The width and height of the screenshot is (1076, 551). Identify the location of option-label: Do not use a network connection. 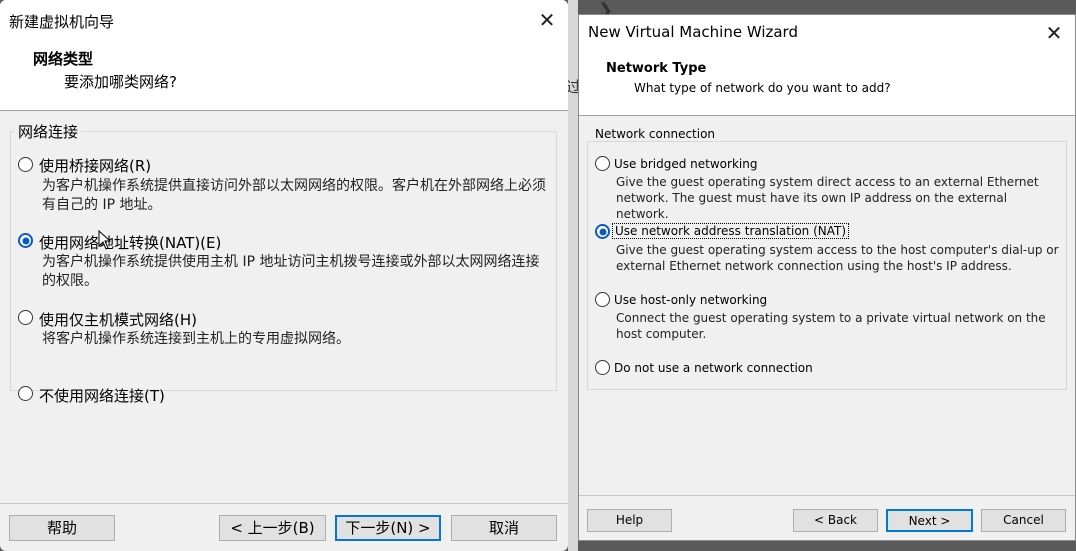
(713, 368).